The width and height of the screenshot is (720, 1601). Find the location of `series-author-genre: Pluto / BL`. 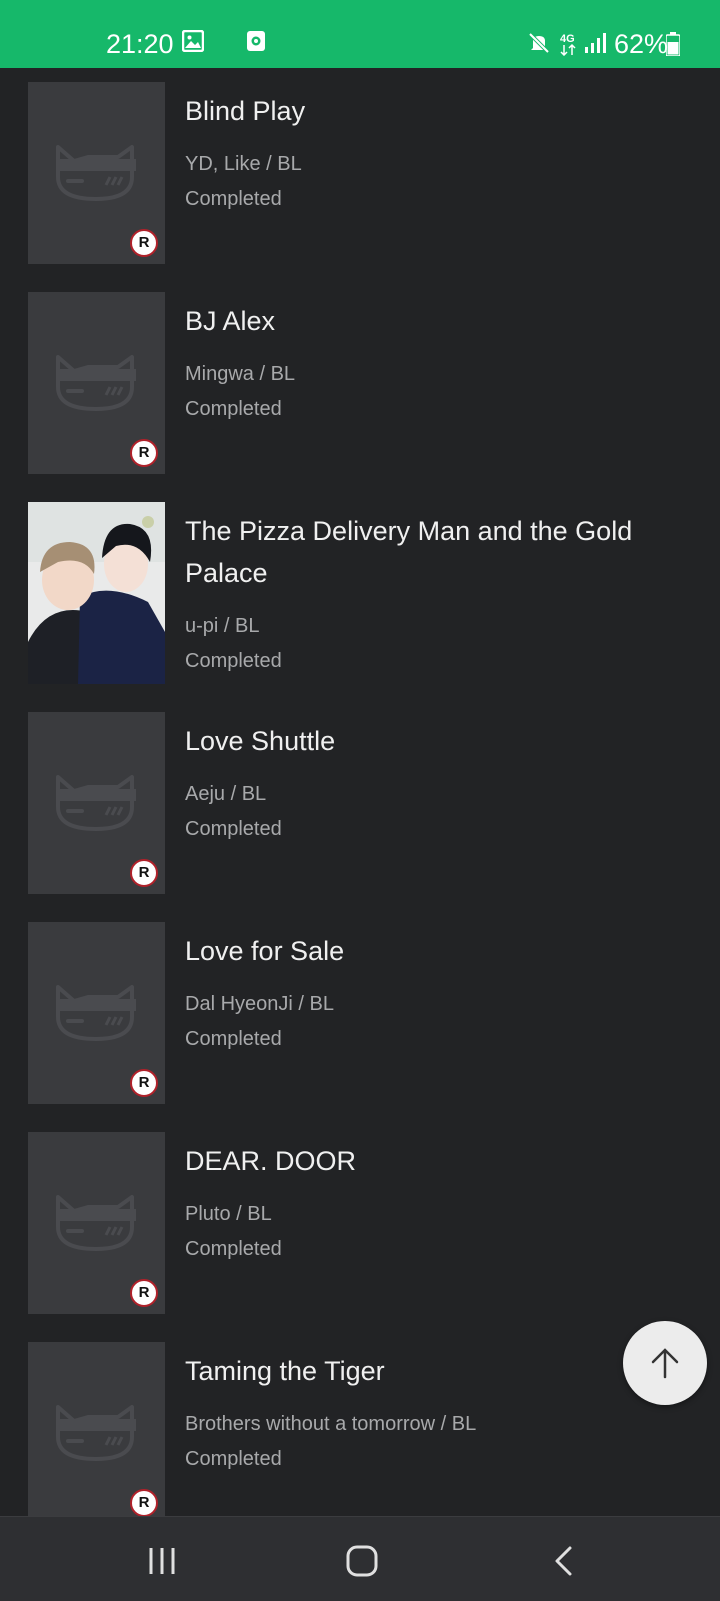

series-author-genre: Pluto / BL is located at coordinates (228, 1214).